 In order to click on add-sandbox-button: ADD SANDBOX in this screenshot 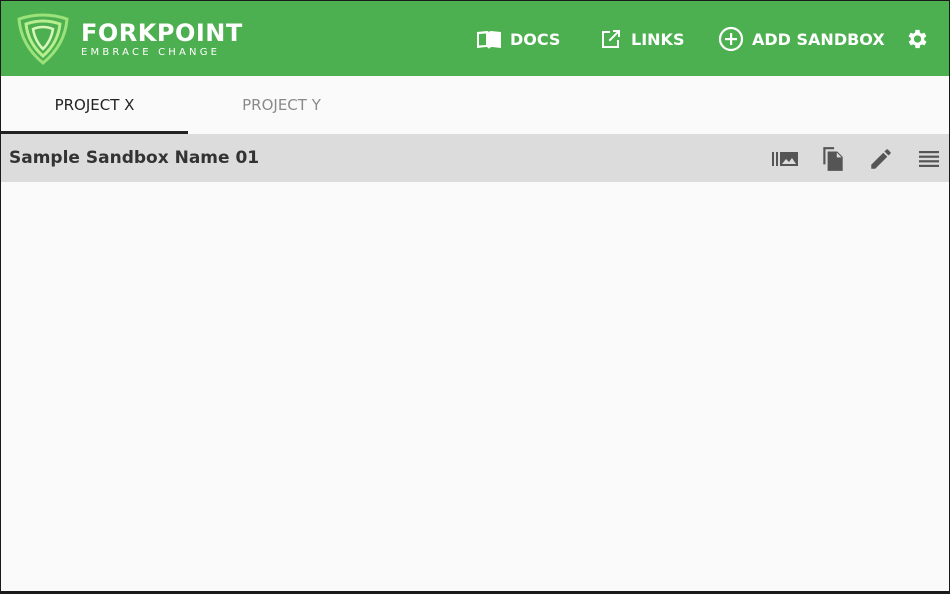, I will do `click(801, 39)`.